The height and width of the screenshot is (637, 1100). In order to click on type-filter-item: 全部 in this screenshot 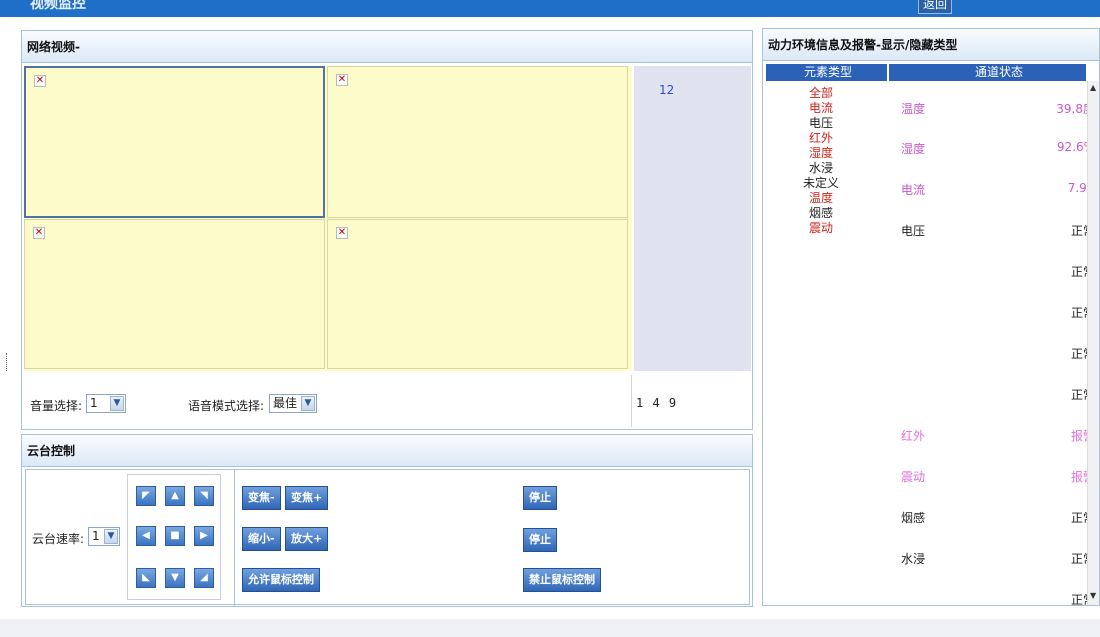, I will do `click(821, 93)`.